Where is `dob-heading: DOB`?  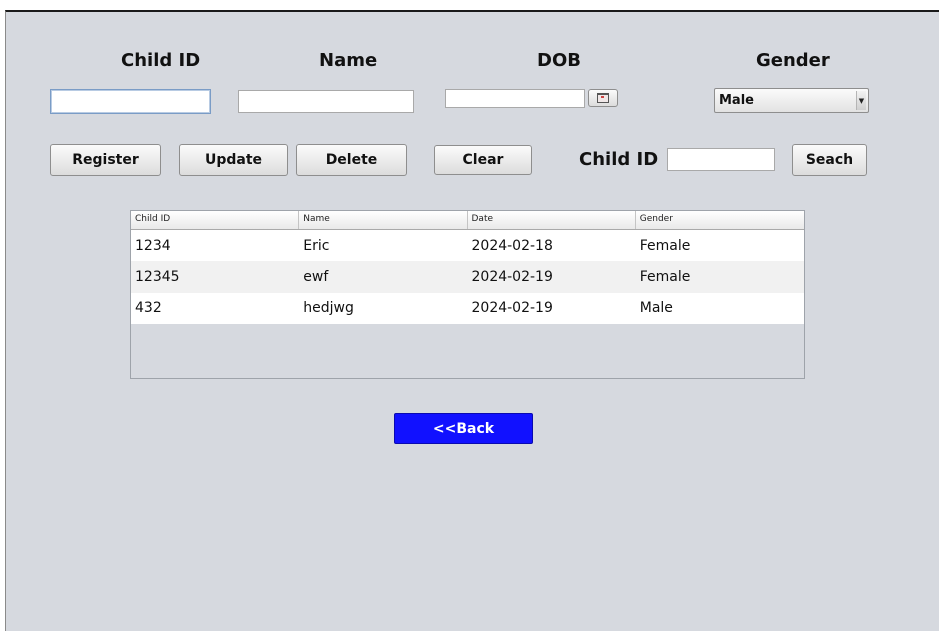
dob-heading: DOB is located at coordinates (559, 60).